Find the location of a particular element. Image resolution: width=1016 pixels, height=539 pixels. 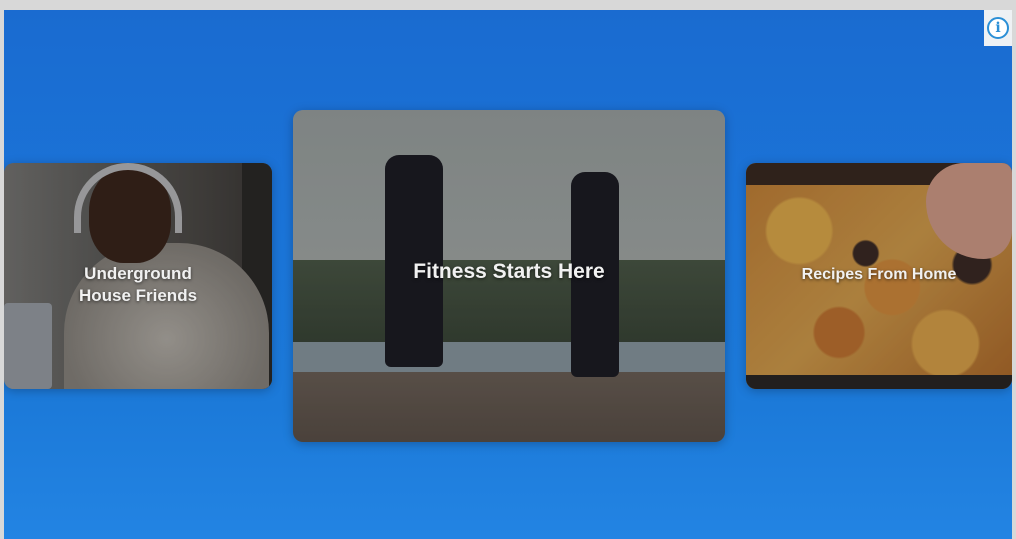

info-button: i is located at coordinates (998, 28).